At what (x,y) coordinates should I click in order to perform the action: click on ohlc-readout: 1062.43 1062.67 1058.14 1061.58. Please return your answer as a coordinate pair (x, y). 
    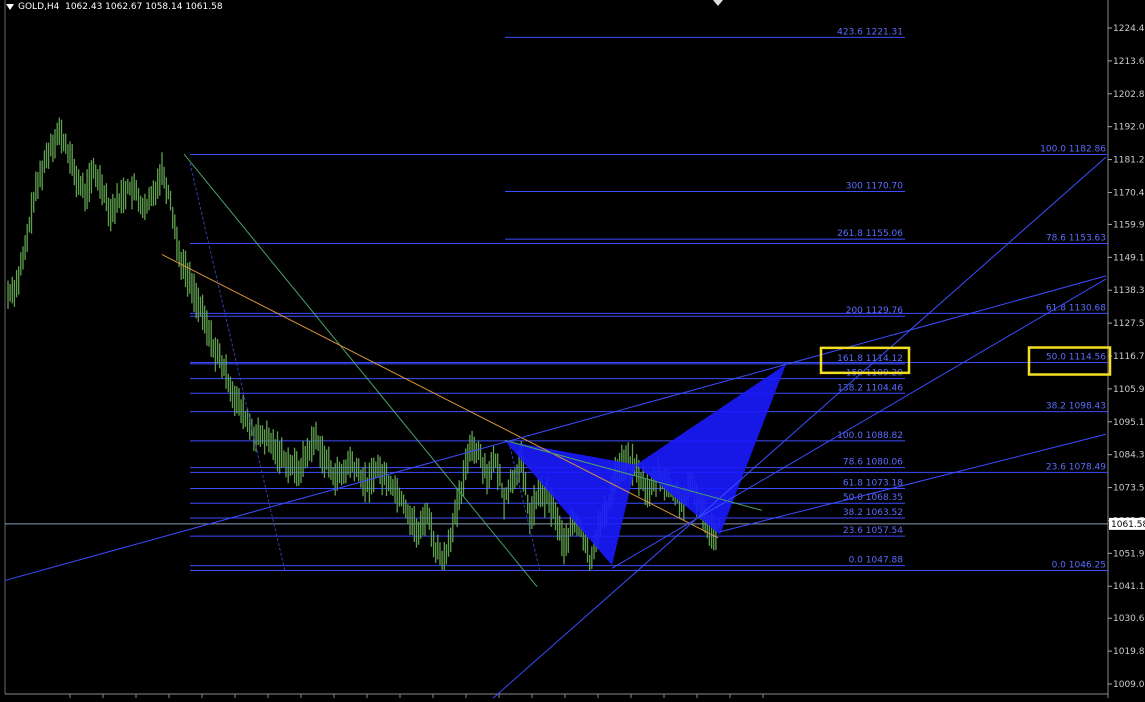
    Looking at the image, I should click on (144, 7).